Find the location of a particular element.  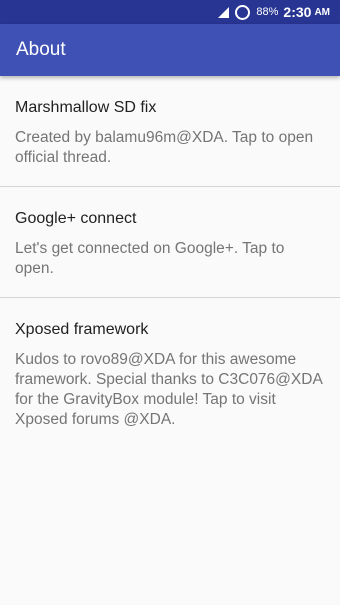

sync-icon is located at coordinates (243, 12).